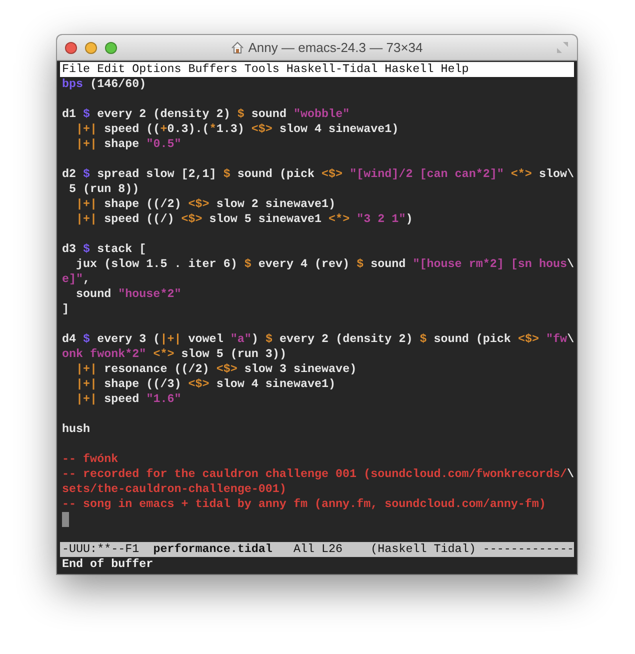  Describe the element at coordinates (237, 47) in the screenshot. I see `house-icon` at that location.